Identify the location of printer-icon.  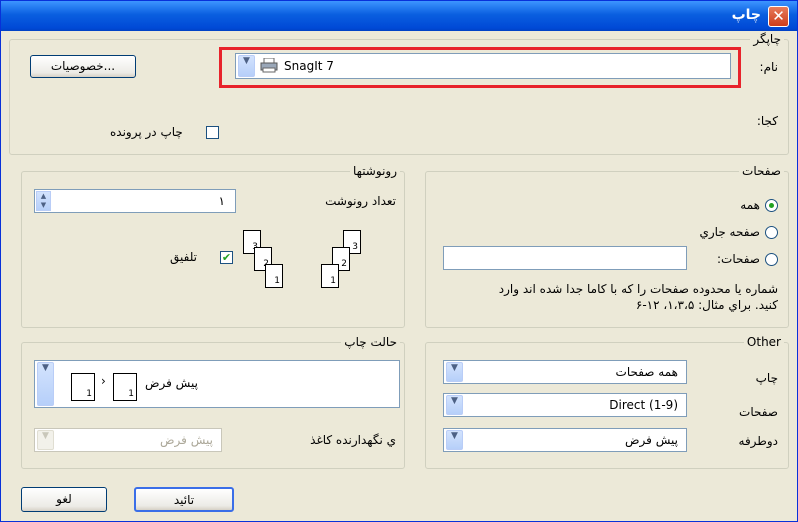
(269, 65).